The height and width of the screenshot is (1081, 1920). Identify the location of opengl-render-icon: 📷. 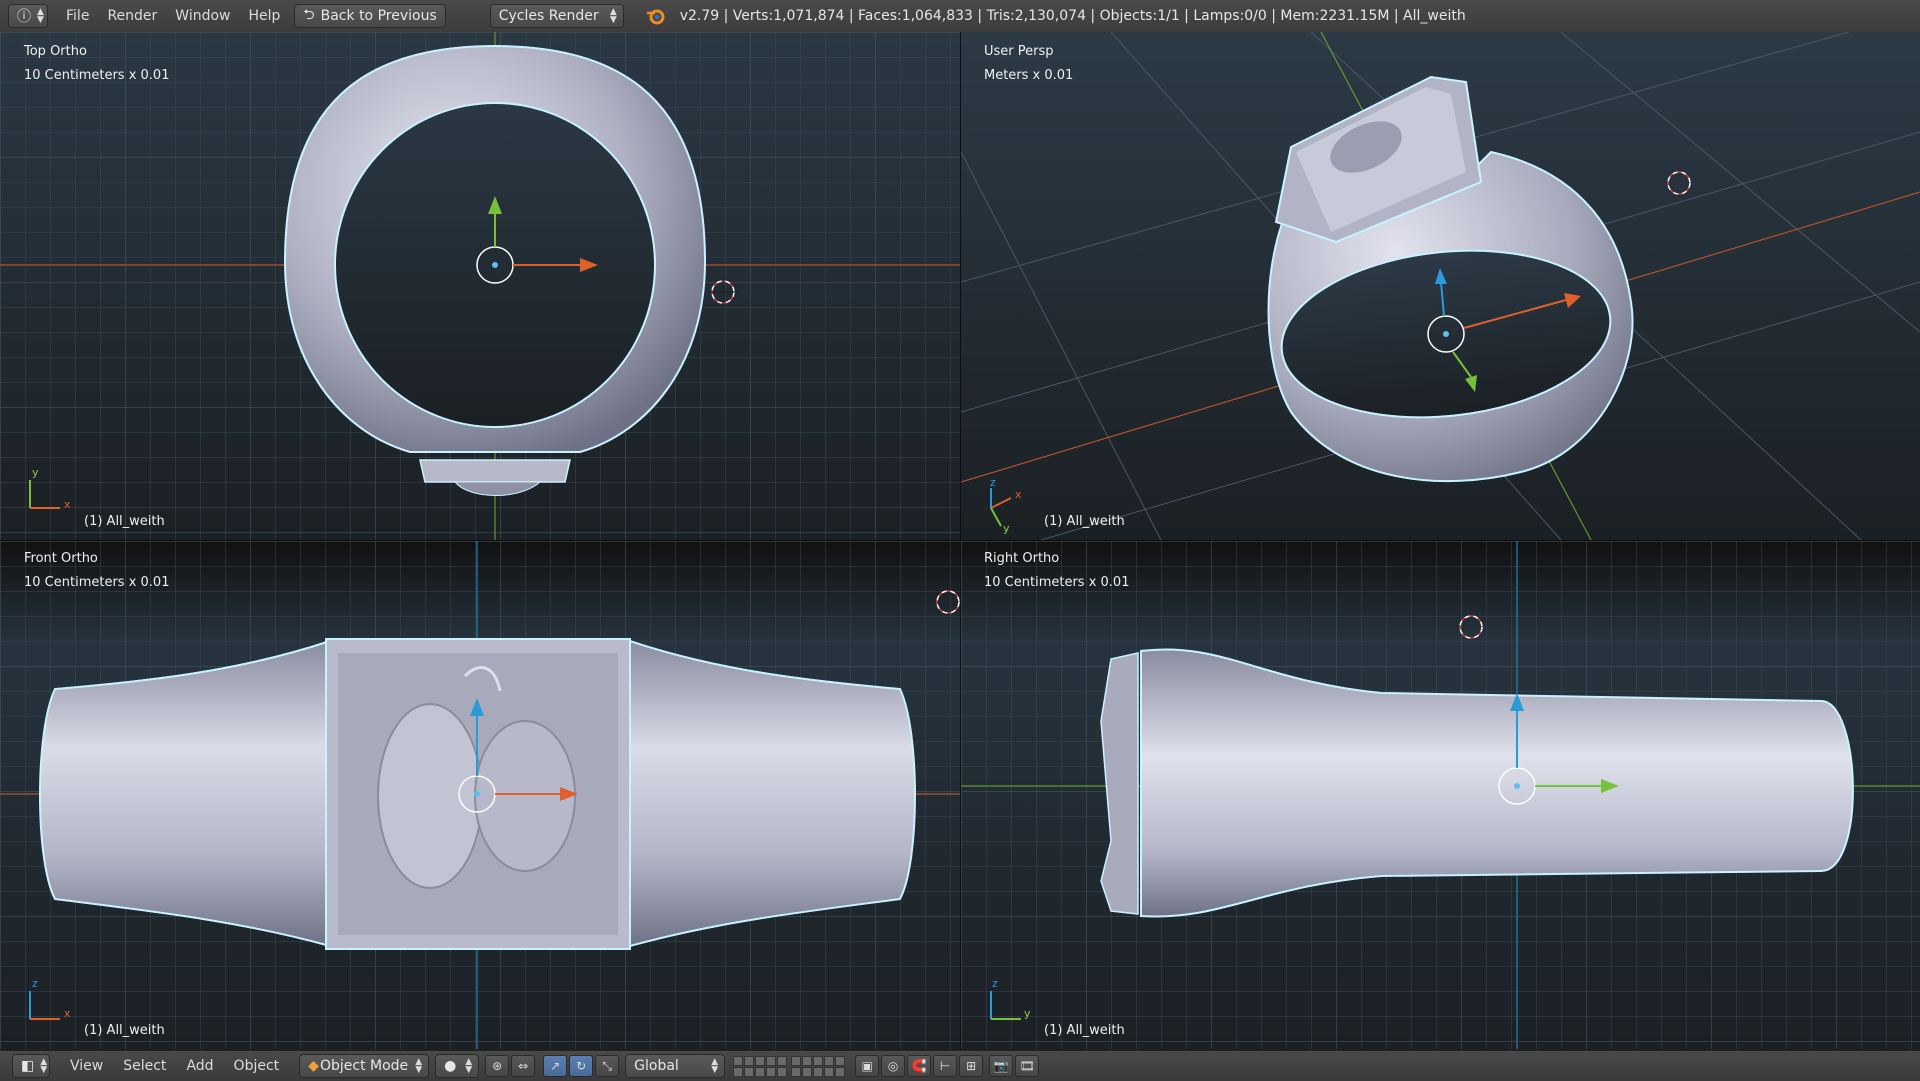
(1001, 1066).